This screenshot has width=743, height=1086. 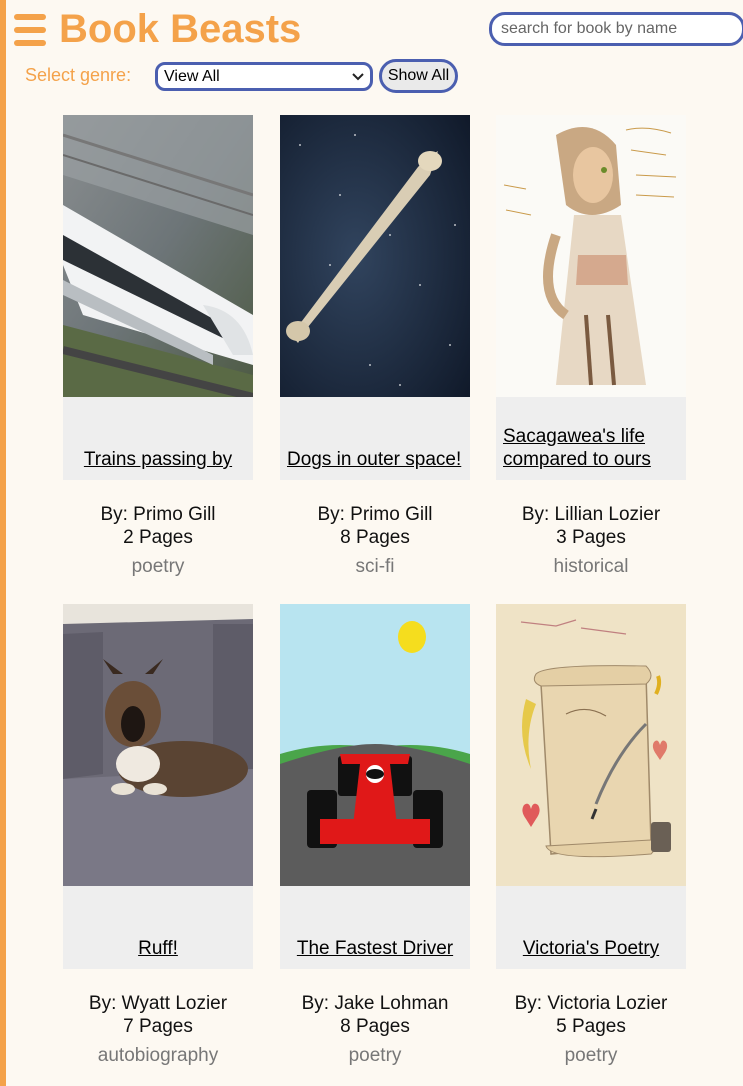 What do you see at coordinates (375, 927) in the screenshot?
I see `book-title-link: The Fastest Driver` at bounding box center [375, 927].